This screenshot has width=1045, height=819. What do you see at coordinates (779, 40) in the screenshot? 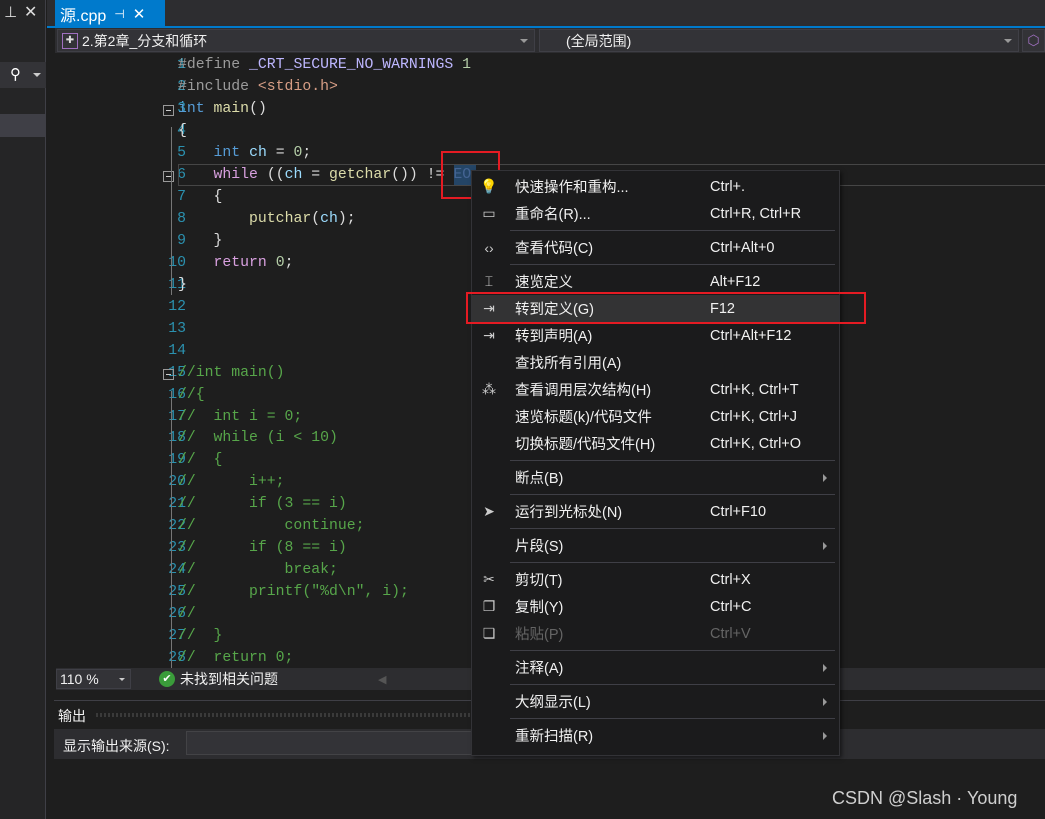
I see `scope-dropdown: (全局范围)` at bounding box center [779, 40].